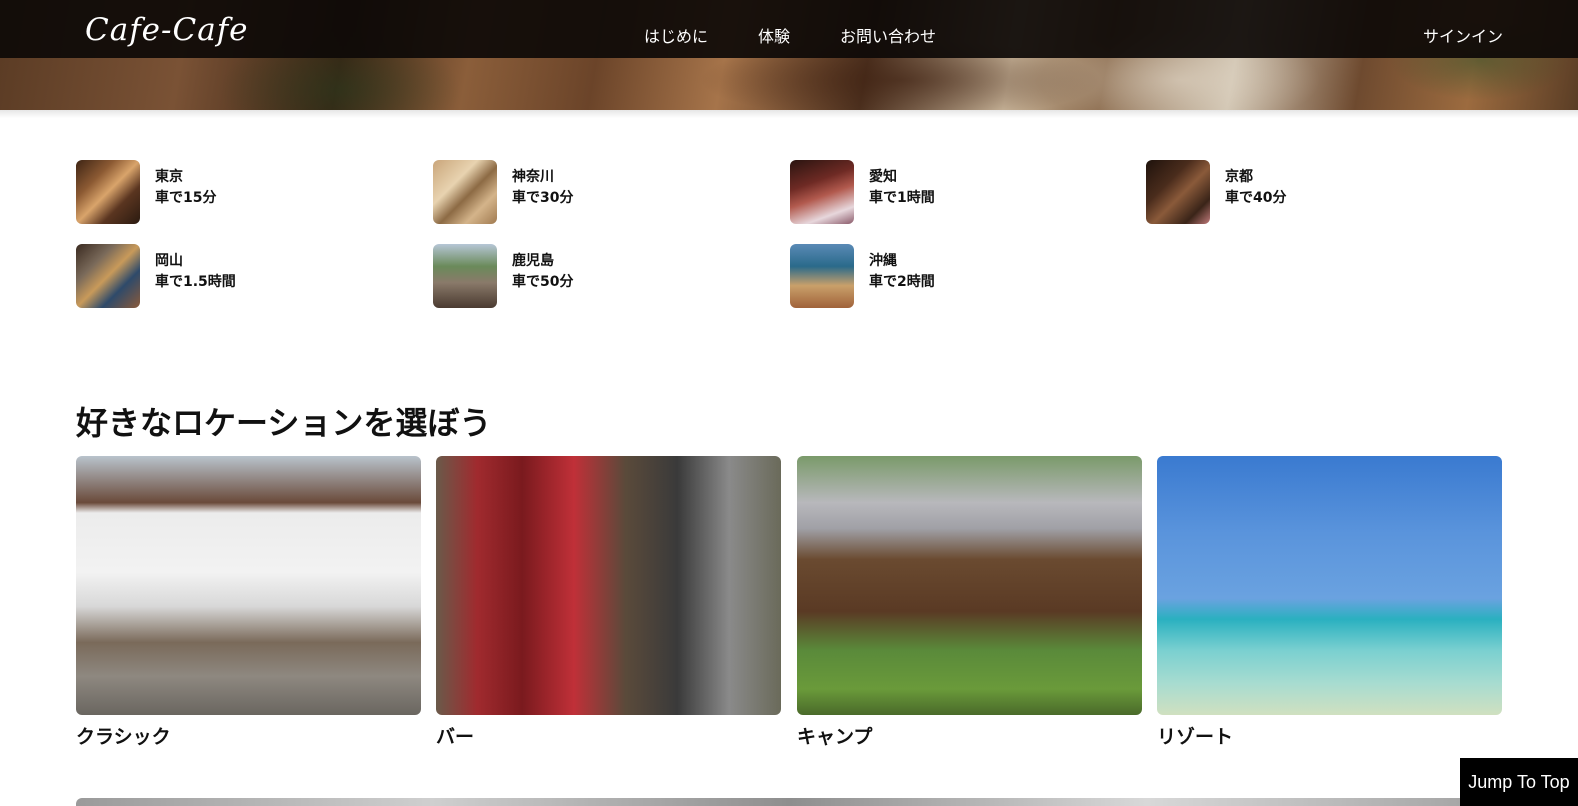 The height and width of the screenshot is (806, 1578). I want to click on top-navigation-bar: Cafe-Cafe はじめに 体験 お問い合わせ サインイン, so click(789, 29).